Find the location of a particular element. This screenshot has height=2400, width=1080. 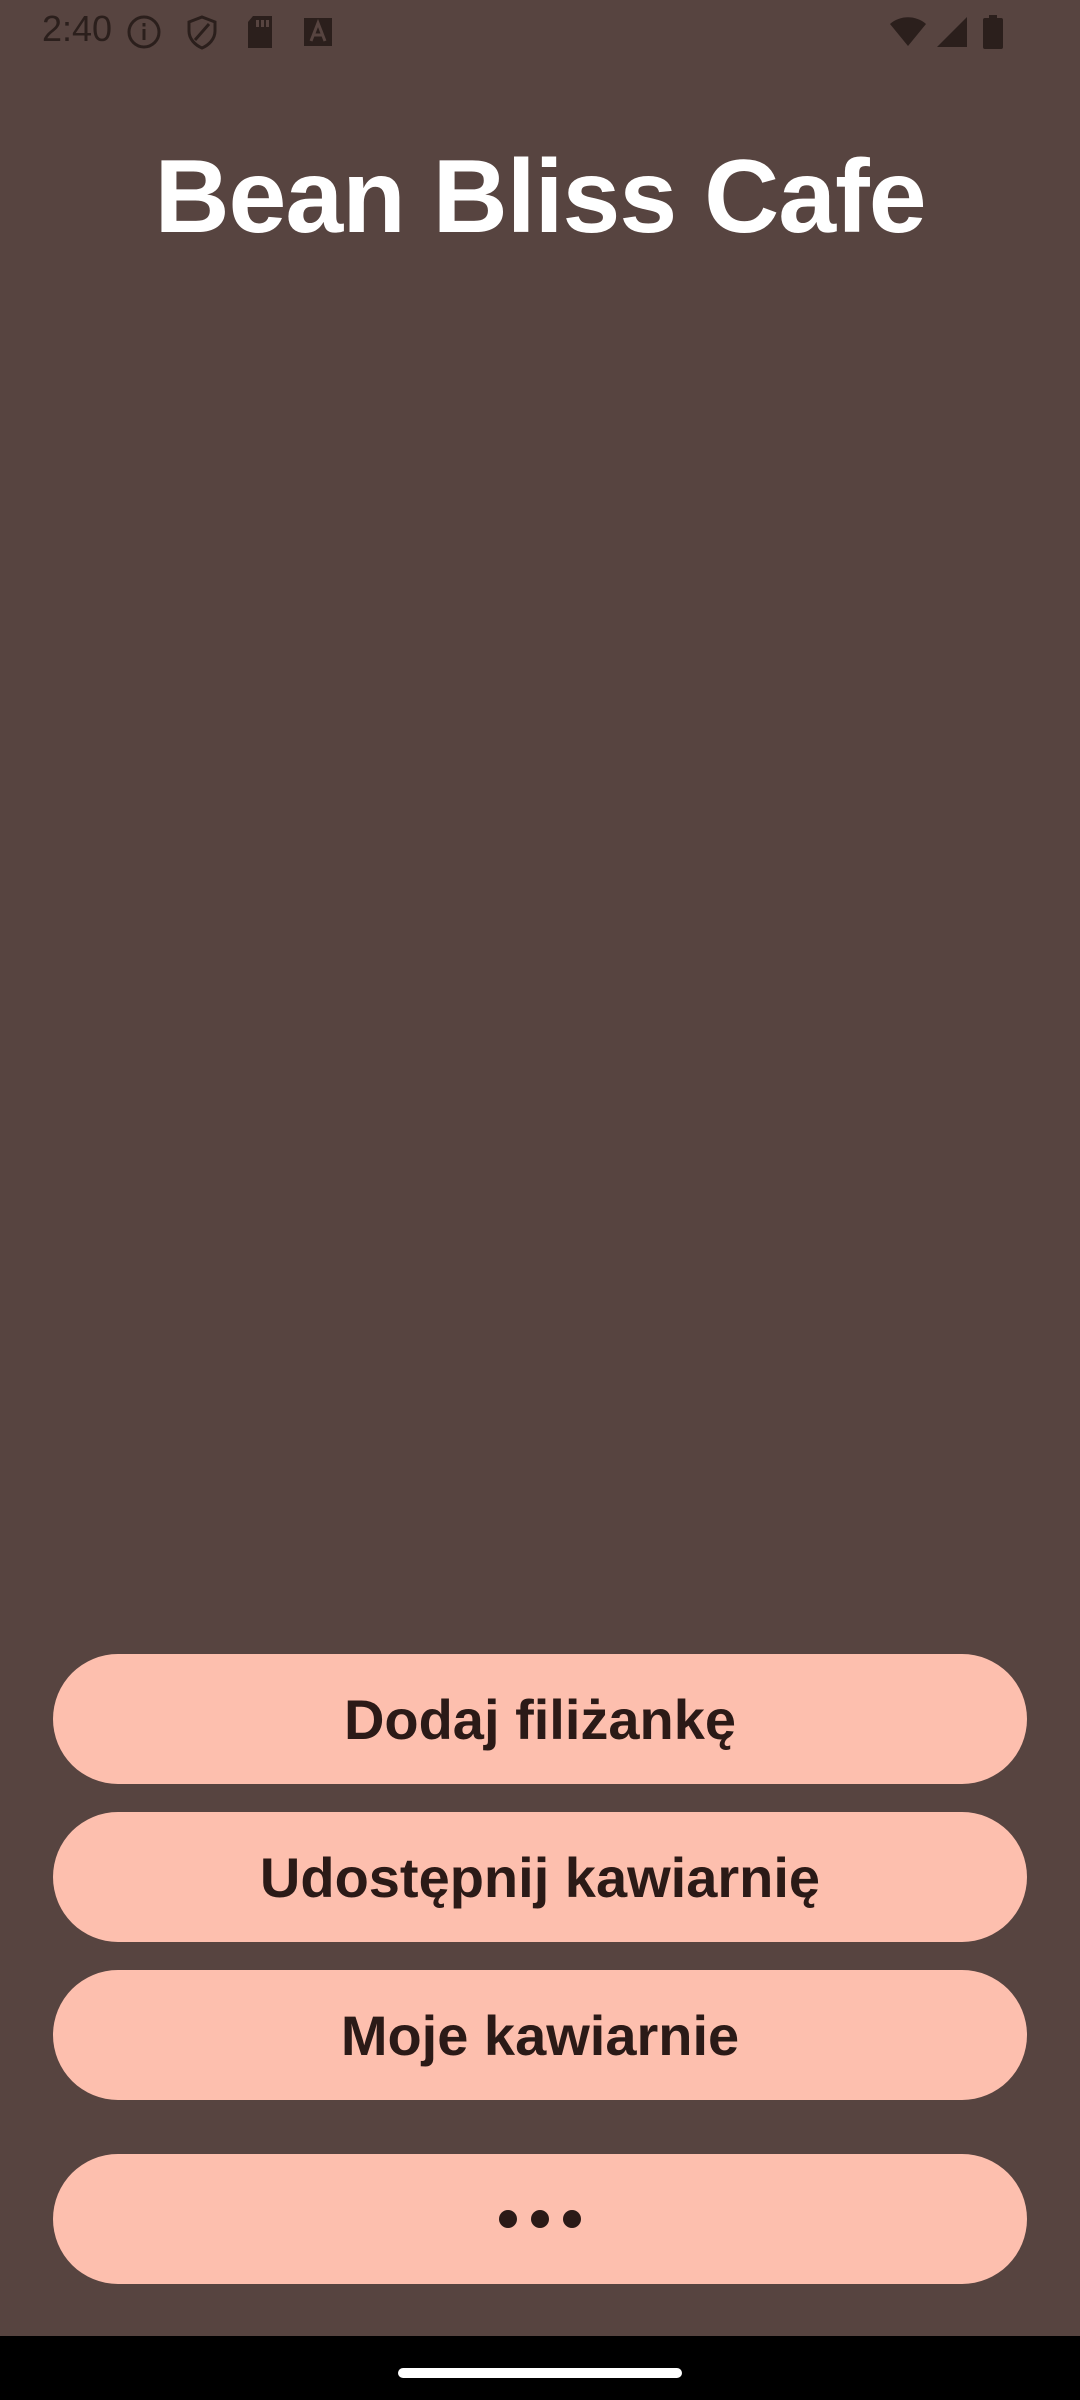

shield-icon is located at coordinates (202, 34).